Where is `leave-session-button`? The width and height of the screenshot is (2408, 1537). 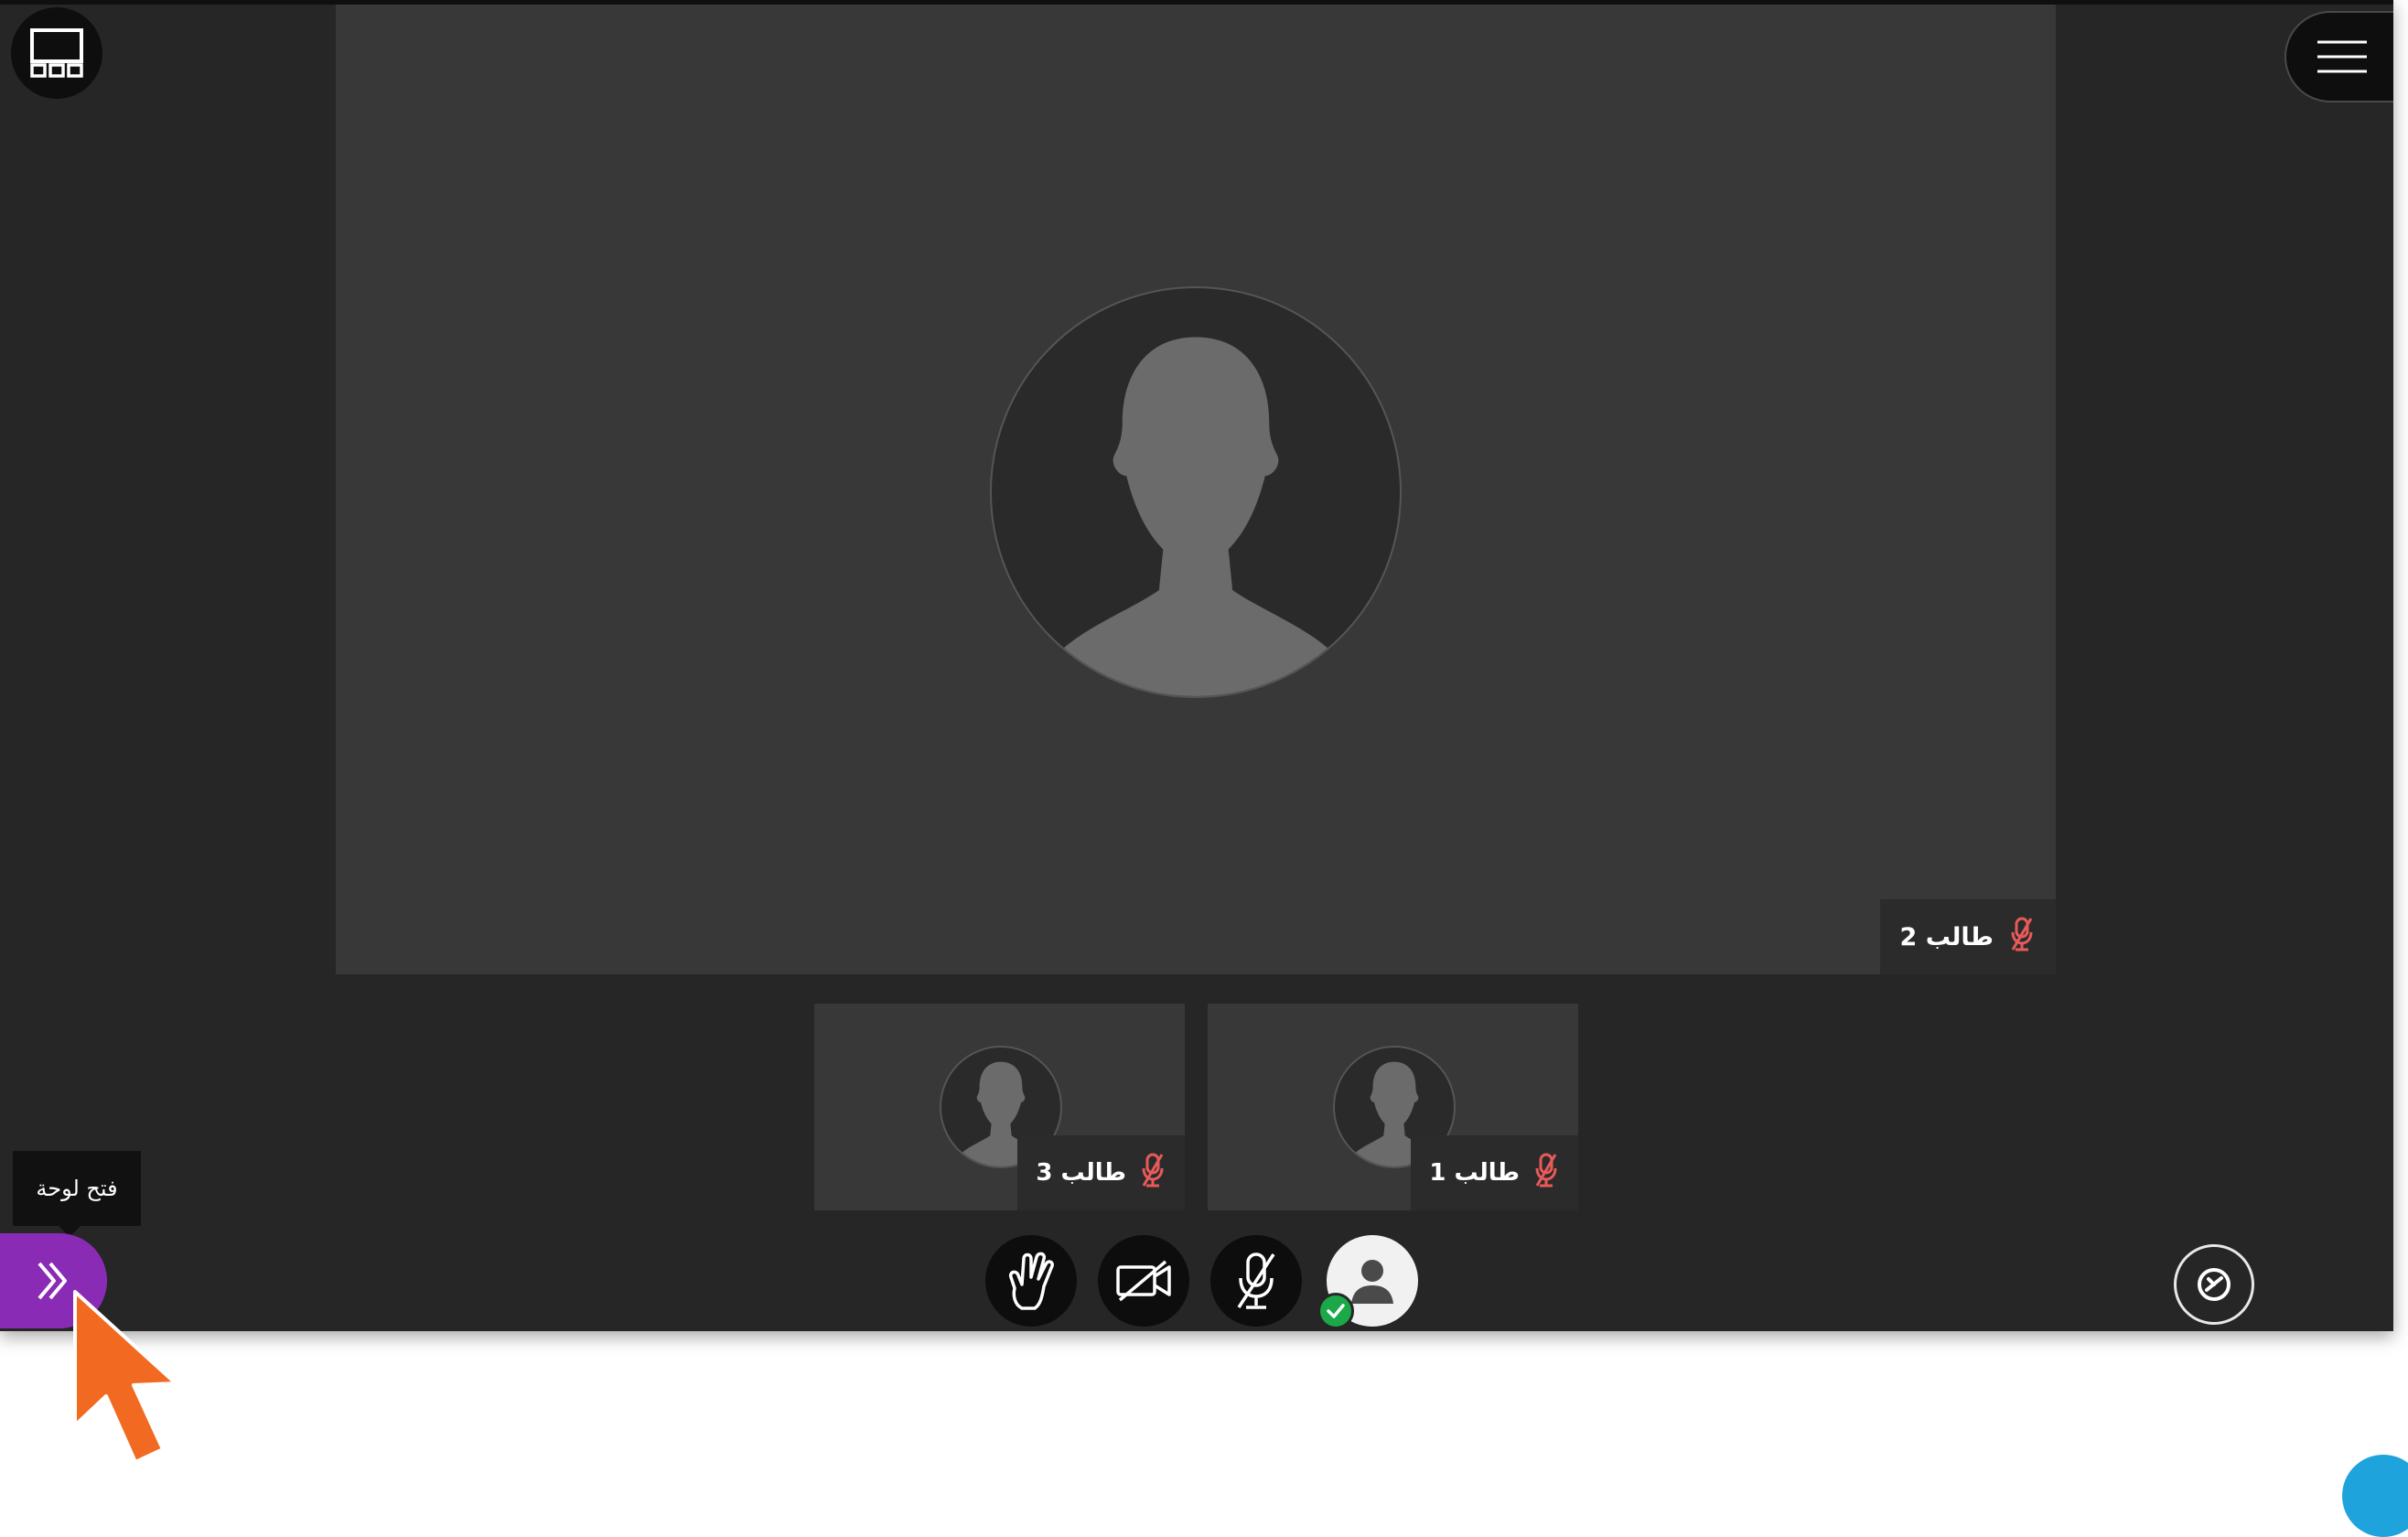 leave-session-button is located at coordinates (2214, 1284).